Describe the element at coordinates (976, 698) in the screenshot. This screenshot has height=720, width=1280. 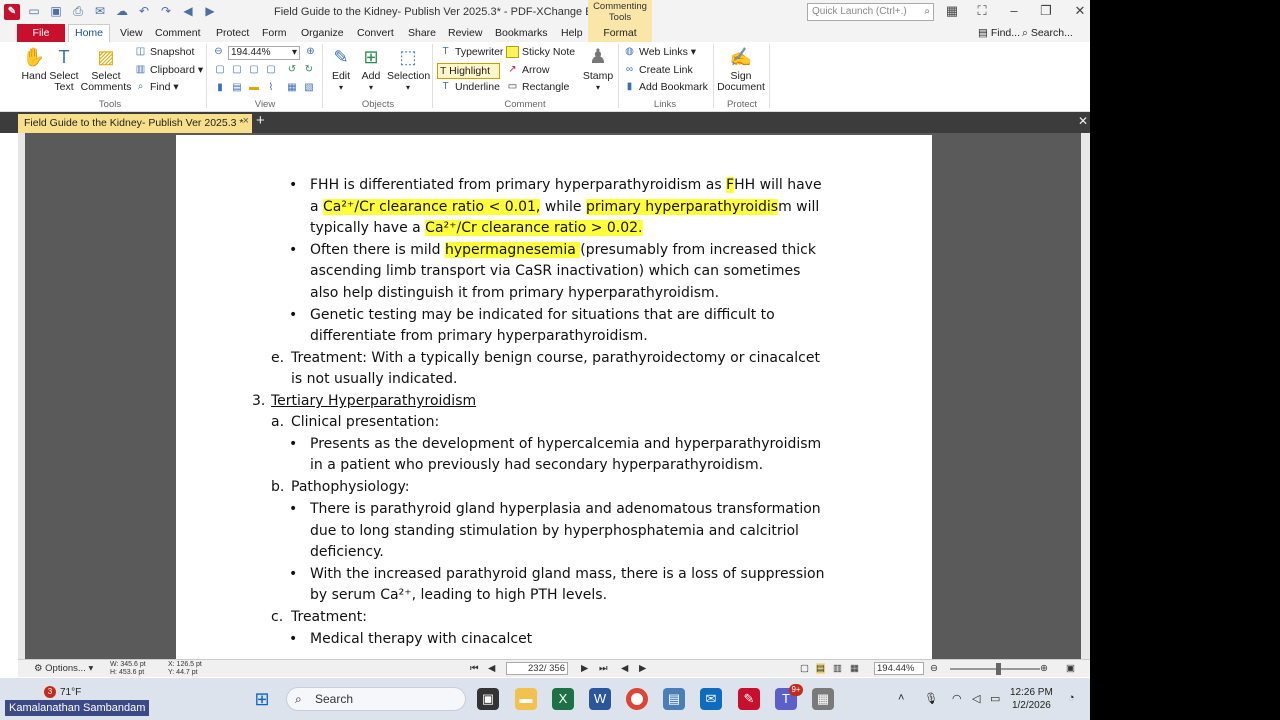
I see `volume-icon: ◁` at that location.